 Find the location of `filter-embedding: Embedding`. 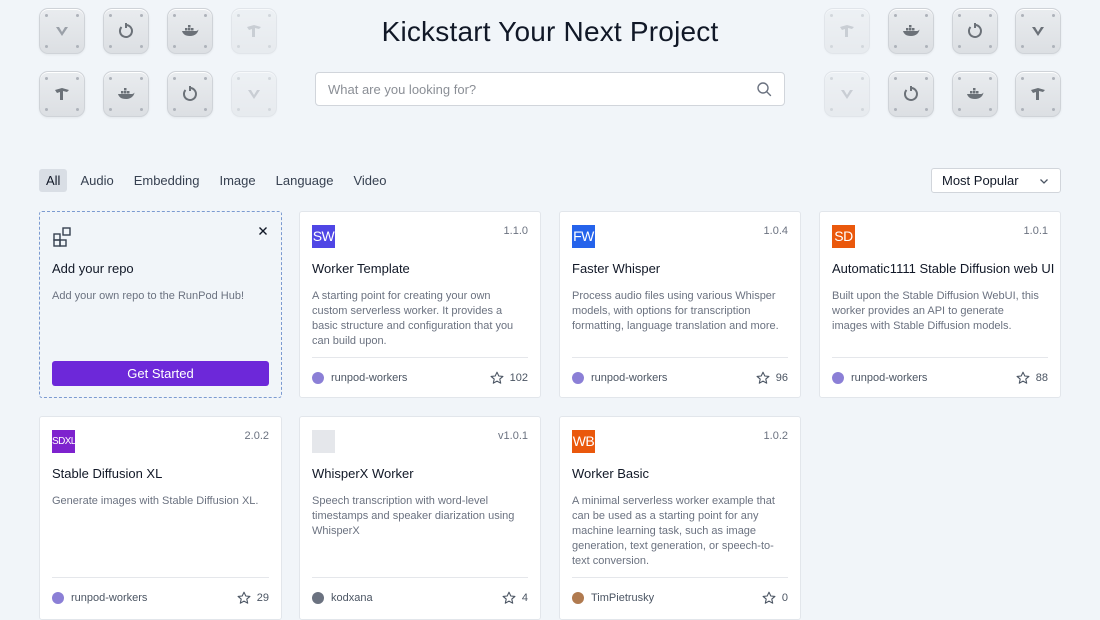

filter-embedding: Embedding is located at coordinates (167, 180).